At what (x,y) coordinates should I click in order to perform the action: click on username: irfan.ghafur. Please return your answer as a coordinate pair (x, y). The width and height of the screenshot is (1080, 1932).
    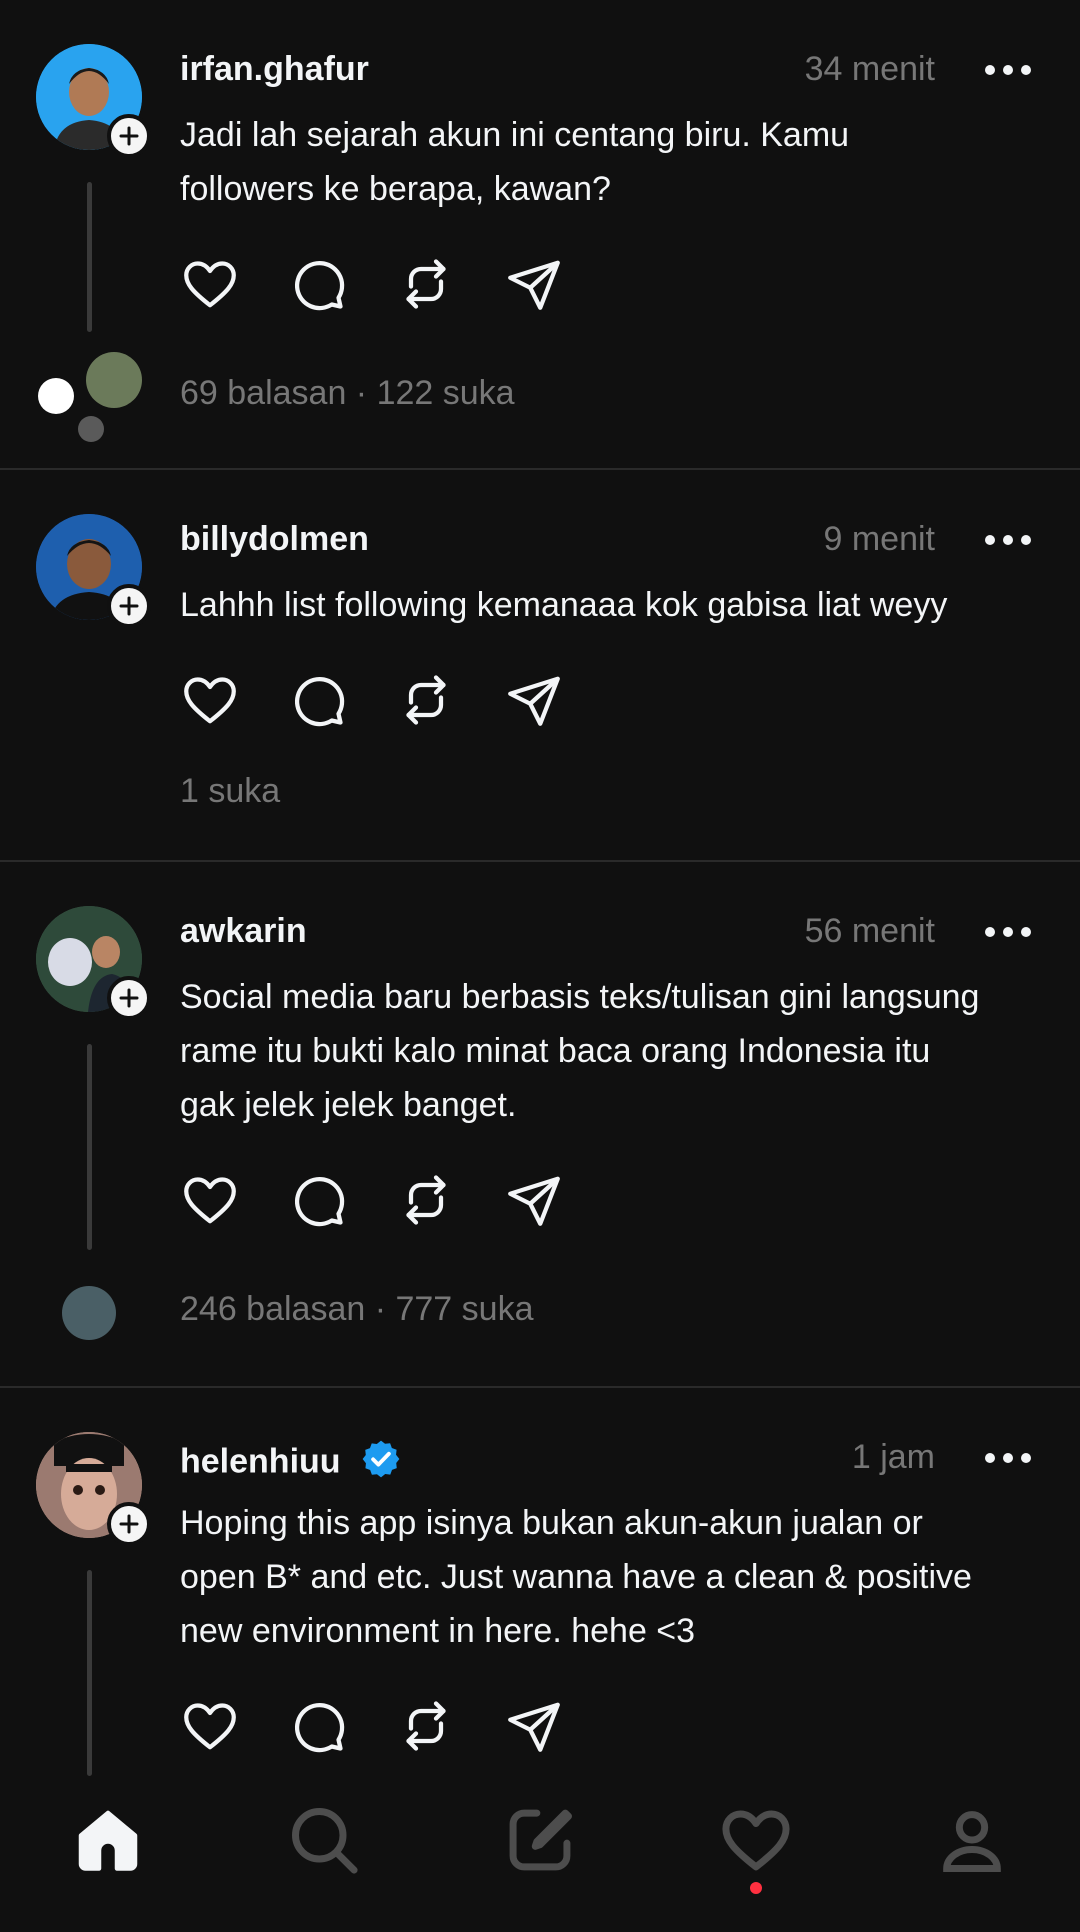
    Looking at the image, I should click on (274, 69).